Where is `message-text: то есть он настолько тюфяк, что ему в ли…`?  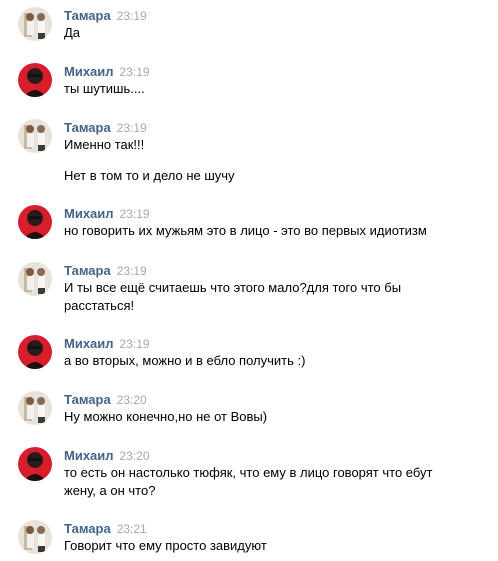
message-text: то есть он настолько тюфяк, что ему в ли… is located at coordinates (248, 472).